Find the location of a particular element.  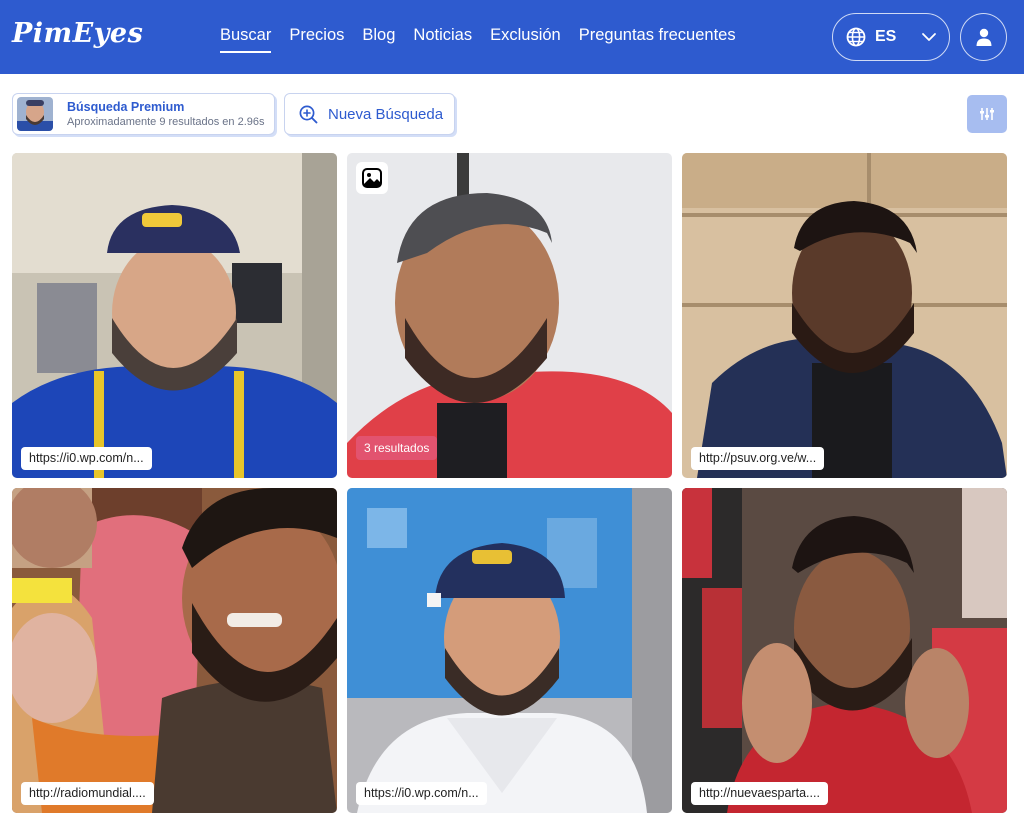

nav-precios: Precios is located at coordinates (316, 38).